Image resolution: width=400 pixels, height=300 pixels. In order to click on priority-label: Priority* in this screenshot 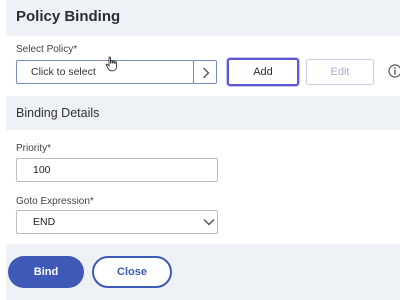, I will do `click(34, 148)`.